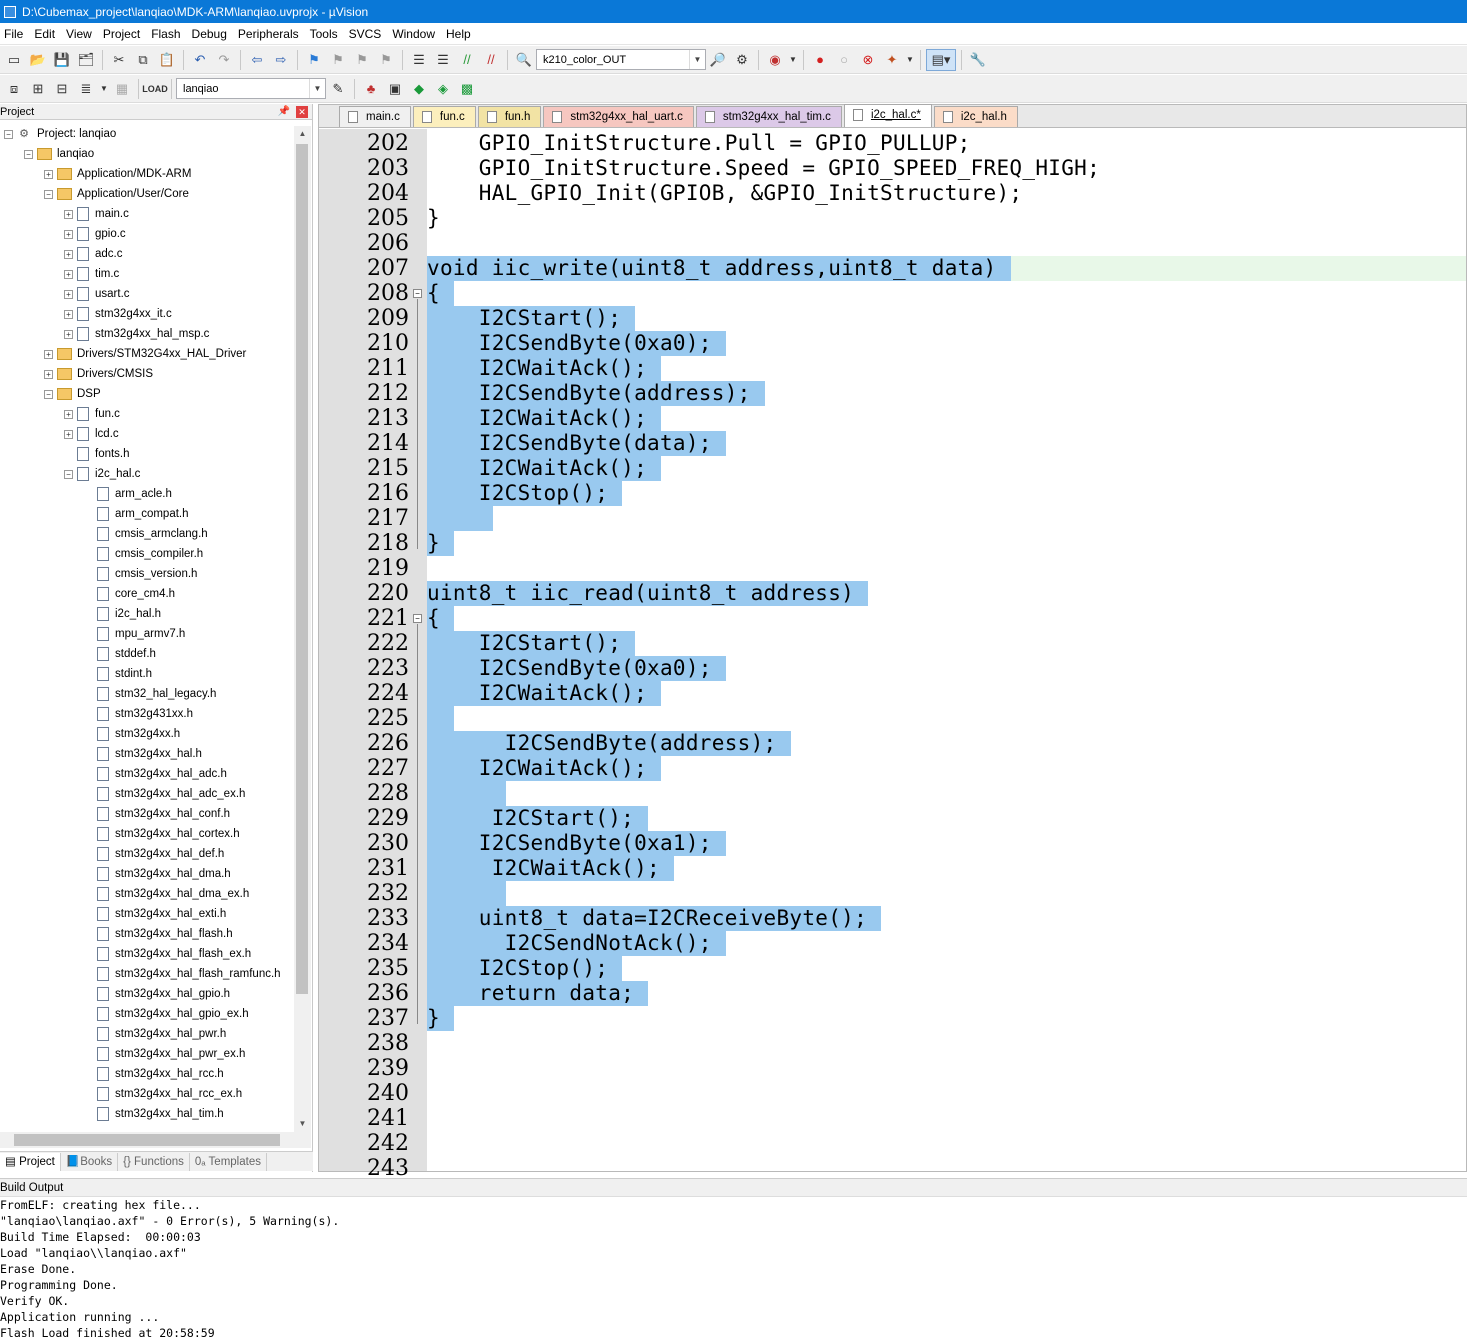 The image size is (1467, 1341). Describe the element at coordinates (367, 34) in the screenshot. I see `menu-item-svcs: SVCS` at that location.